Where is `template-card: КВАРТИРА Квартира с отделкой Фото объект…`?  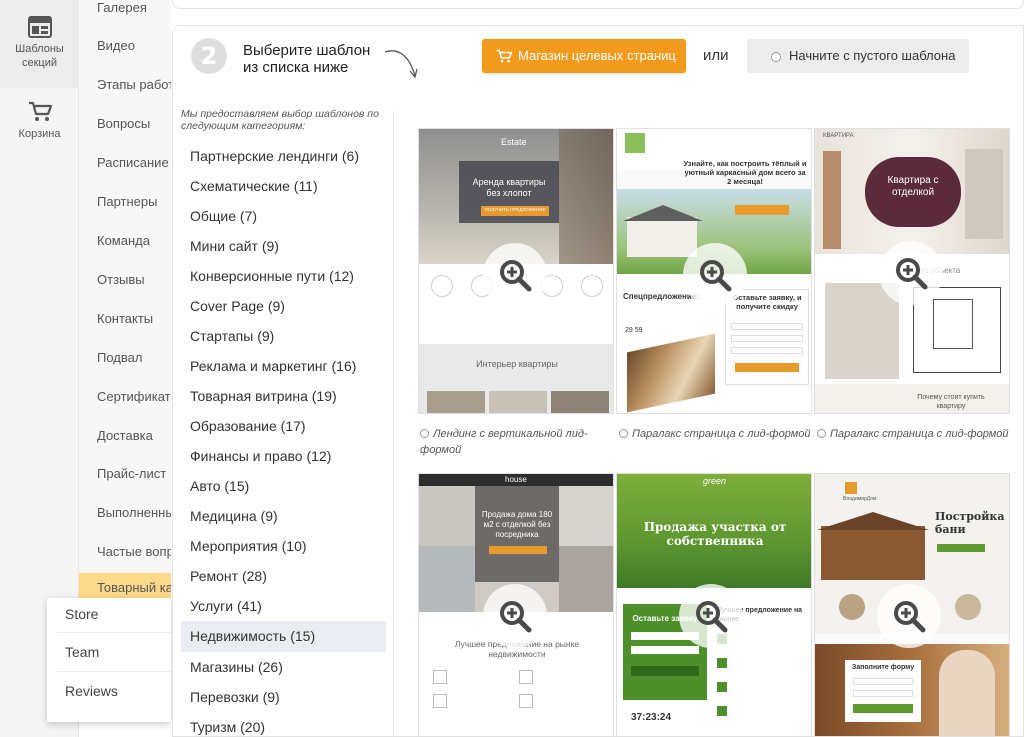 template-card: КВАРТИРА Квартира с отделкой Фото объект… is located at coordinates (912, 271).